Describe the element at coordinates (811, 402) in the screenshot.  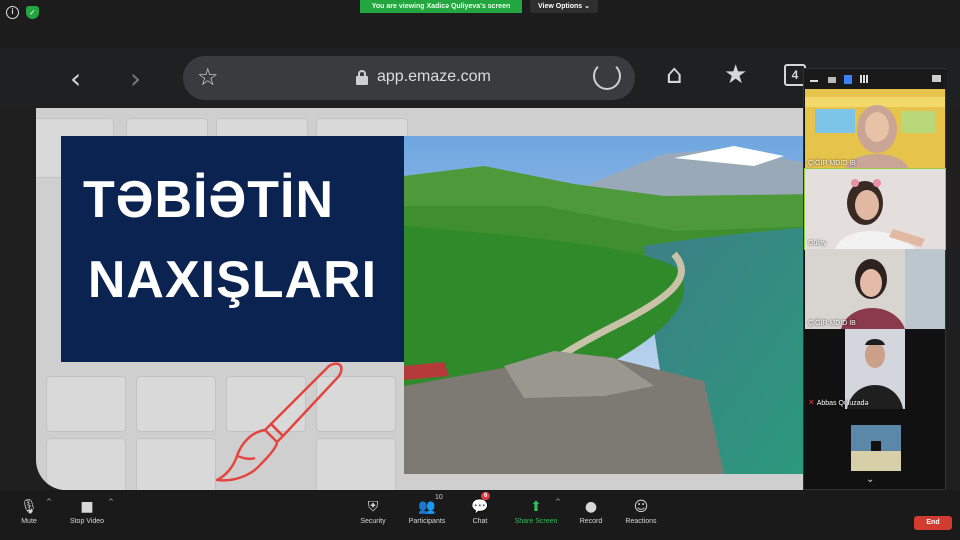
I see `muted-mic-icon: ✕` at that location.